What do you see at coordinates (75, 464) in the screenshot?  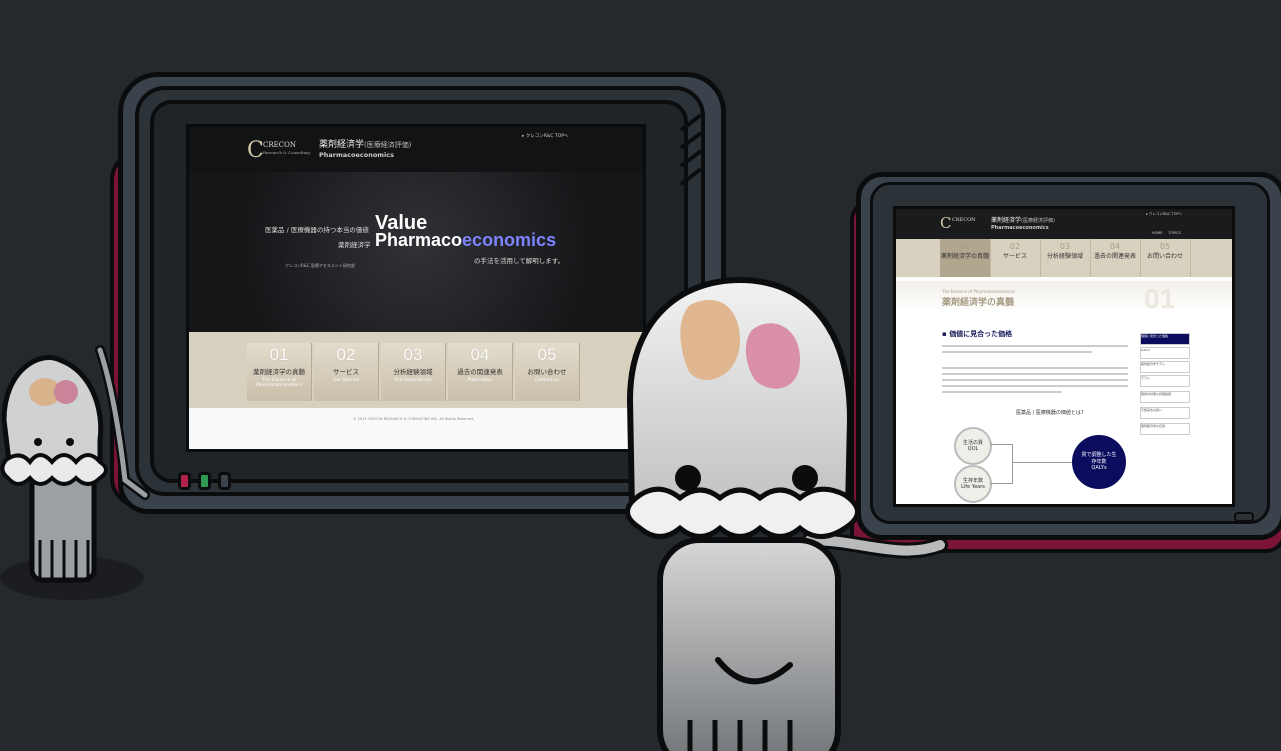 I see `small-mascot-icon` at bounding box center [75, 464].